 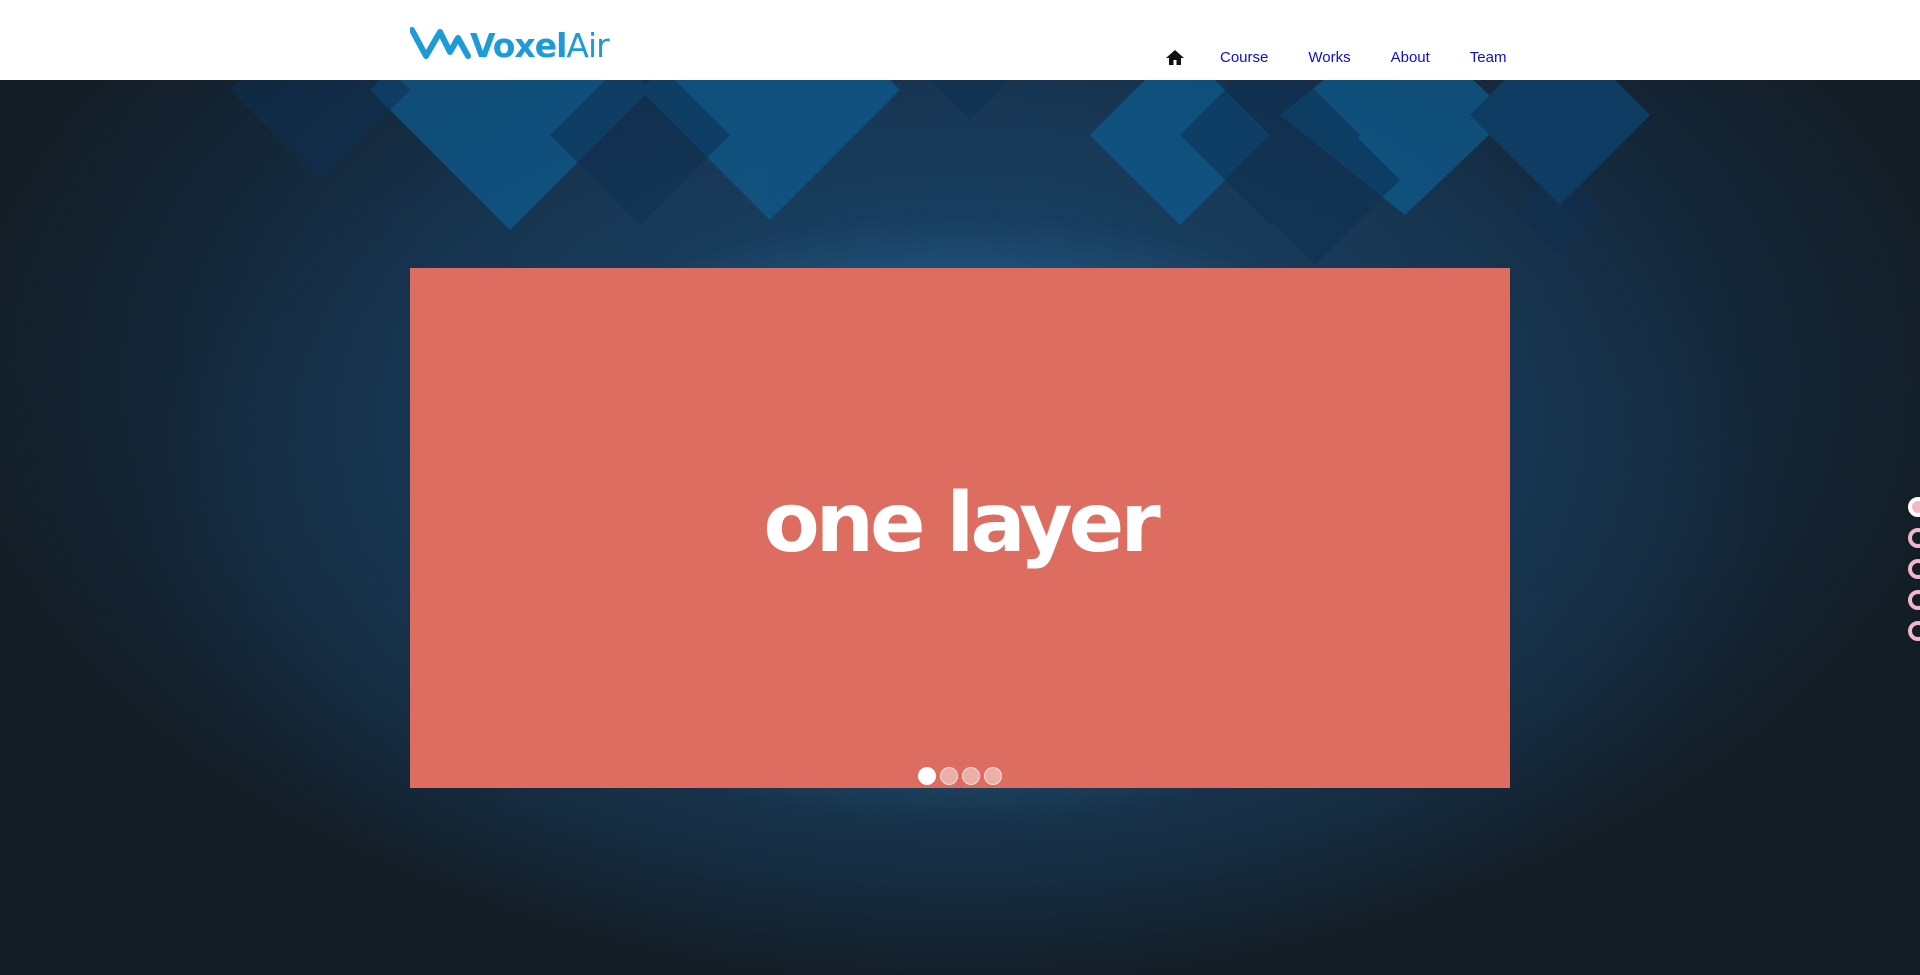 What do you see at coordinates (440, 43) in the screenshot?
I see `logo-mark-icon` at bounding box center [440, 43].